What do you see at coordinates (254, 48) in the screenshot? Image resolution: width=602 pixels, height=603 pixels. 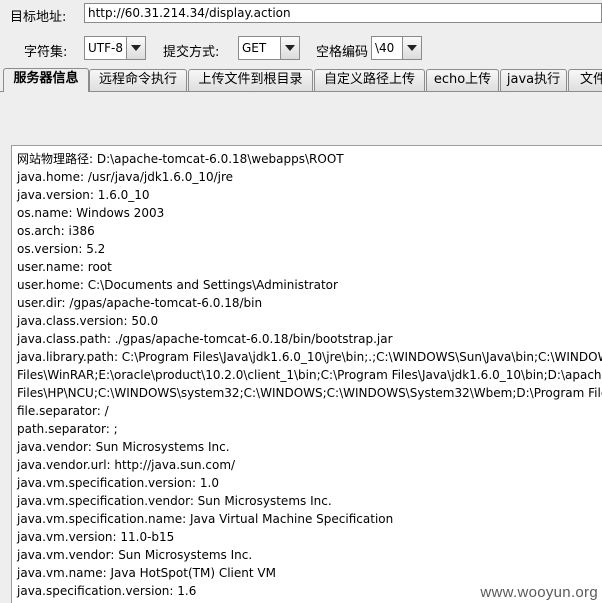 I see `method-value: GET` at bounding box center [254, 48].